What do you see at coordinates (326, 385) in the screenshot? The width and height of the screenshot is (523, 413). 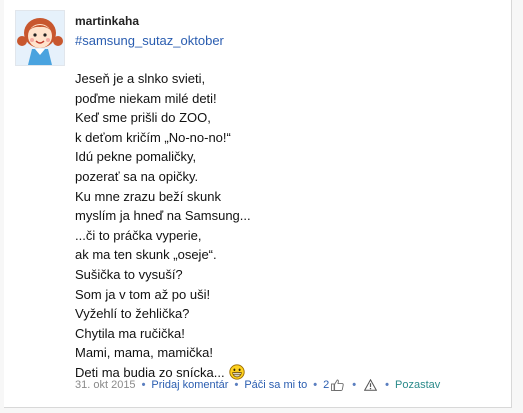 I see `like-count: 2` at bounding box center [326, 385].